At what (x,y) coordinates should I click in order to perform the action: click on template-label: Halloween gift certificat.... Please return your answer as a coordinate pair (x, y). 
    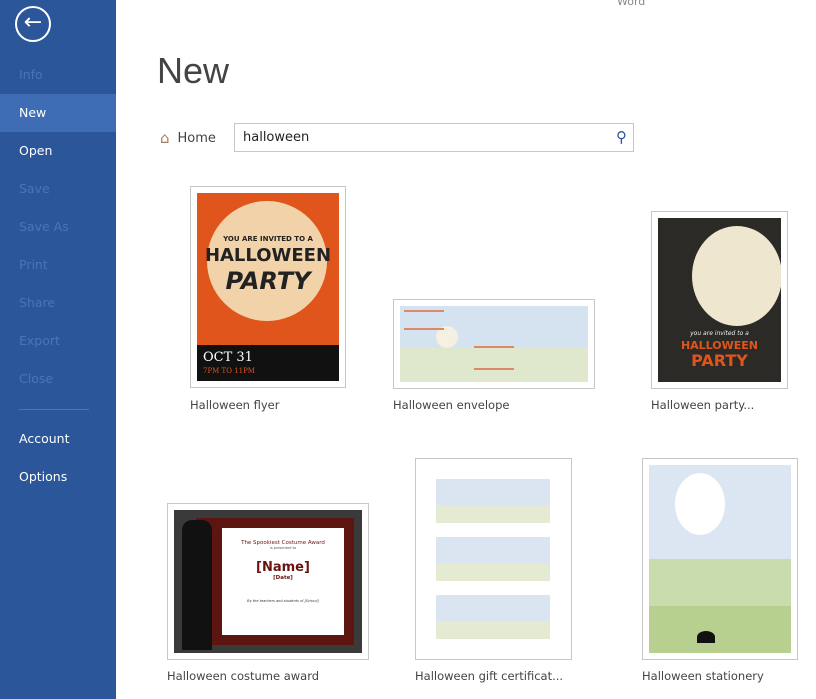
    Looking at the image, I should click on (489, 676).